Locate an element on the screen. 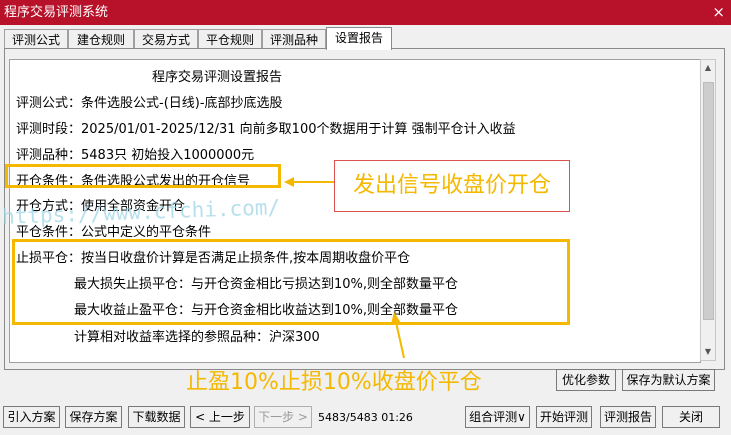  tab-setup-report: 设置报告 is located at coordinates (359, 38).